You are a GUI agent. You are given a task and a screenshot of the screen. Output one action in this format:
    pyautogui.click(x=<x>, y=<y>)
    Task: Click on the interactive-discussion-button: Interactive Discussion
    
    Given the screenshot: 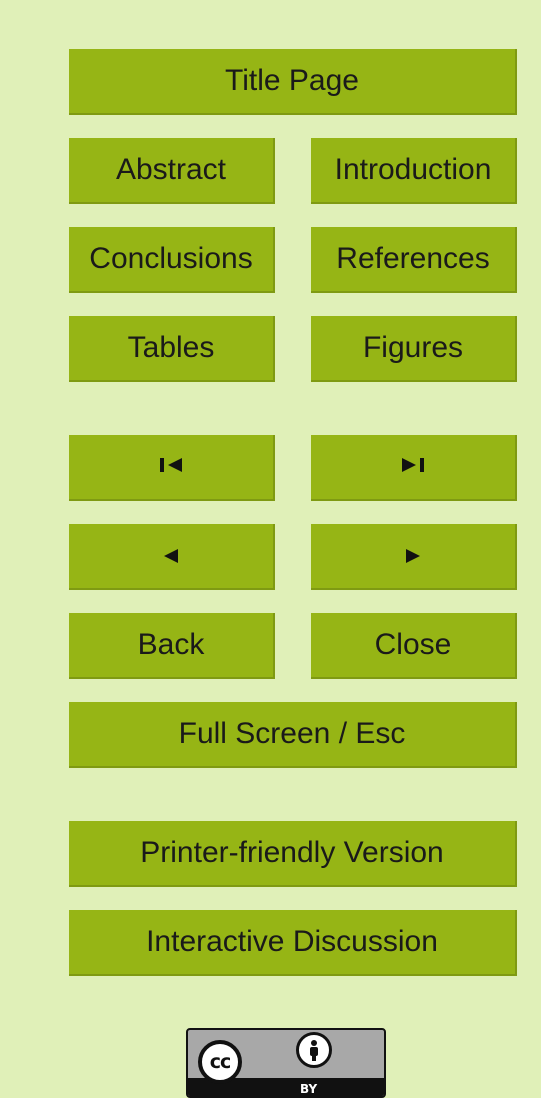 What is the action you would take?
    pyautogui.click(x=293, y=943)
    